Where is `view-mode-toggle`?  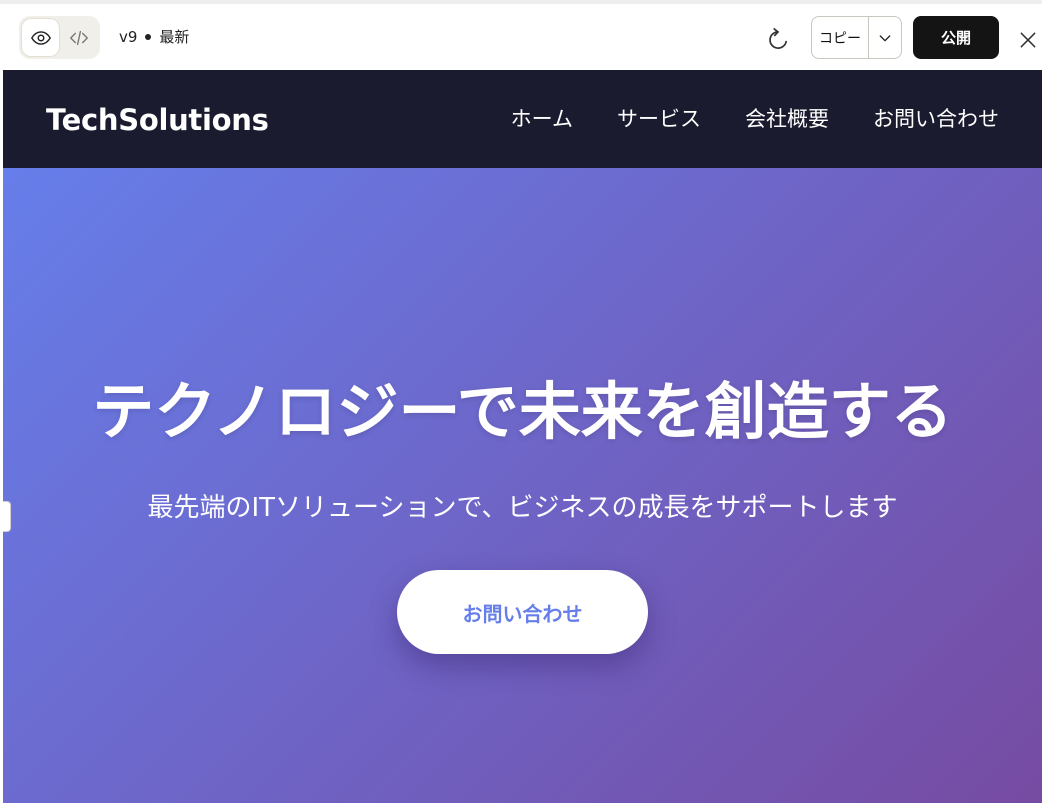
view-mode-toggle is located at coordinates (59, 37).